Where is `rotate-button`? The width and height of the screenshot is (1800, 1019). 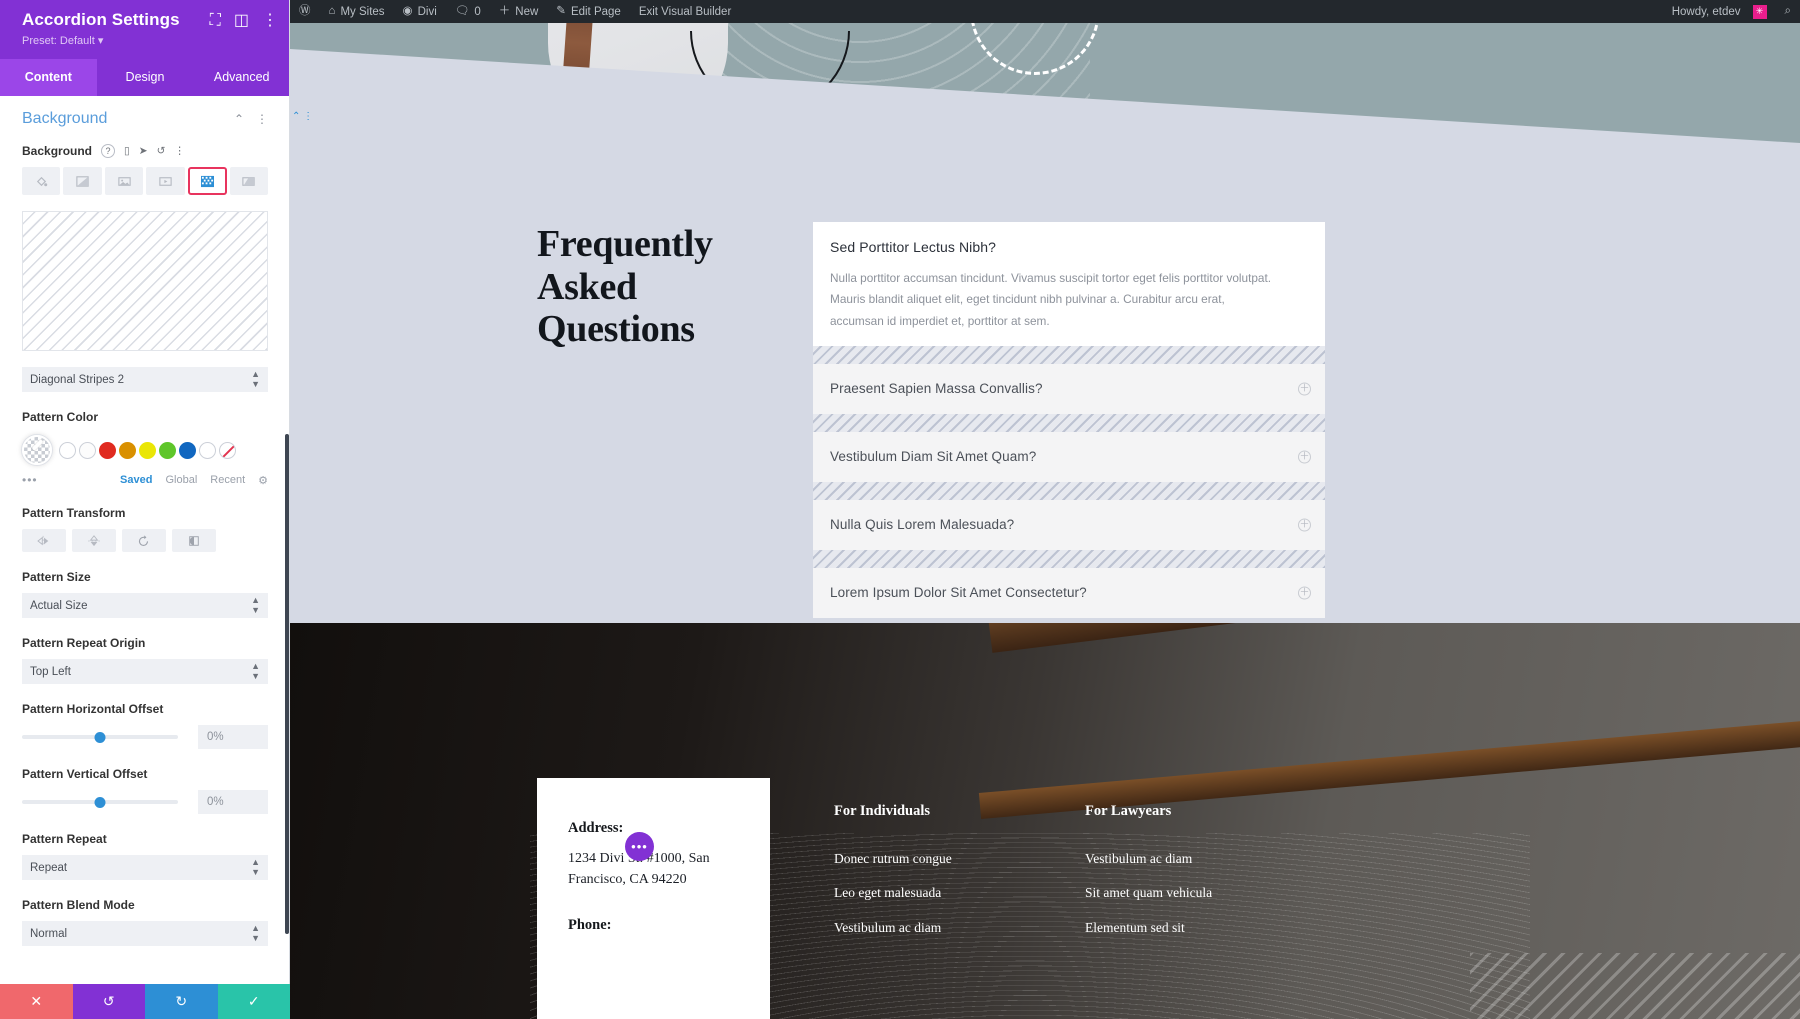 rotate-button is located at coordinates (144, 540).